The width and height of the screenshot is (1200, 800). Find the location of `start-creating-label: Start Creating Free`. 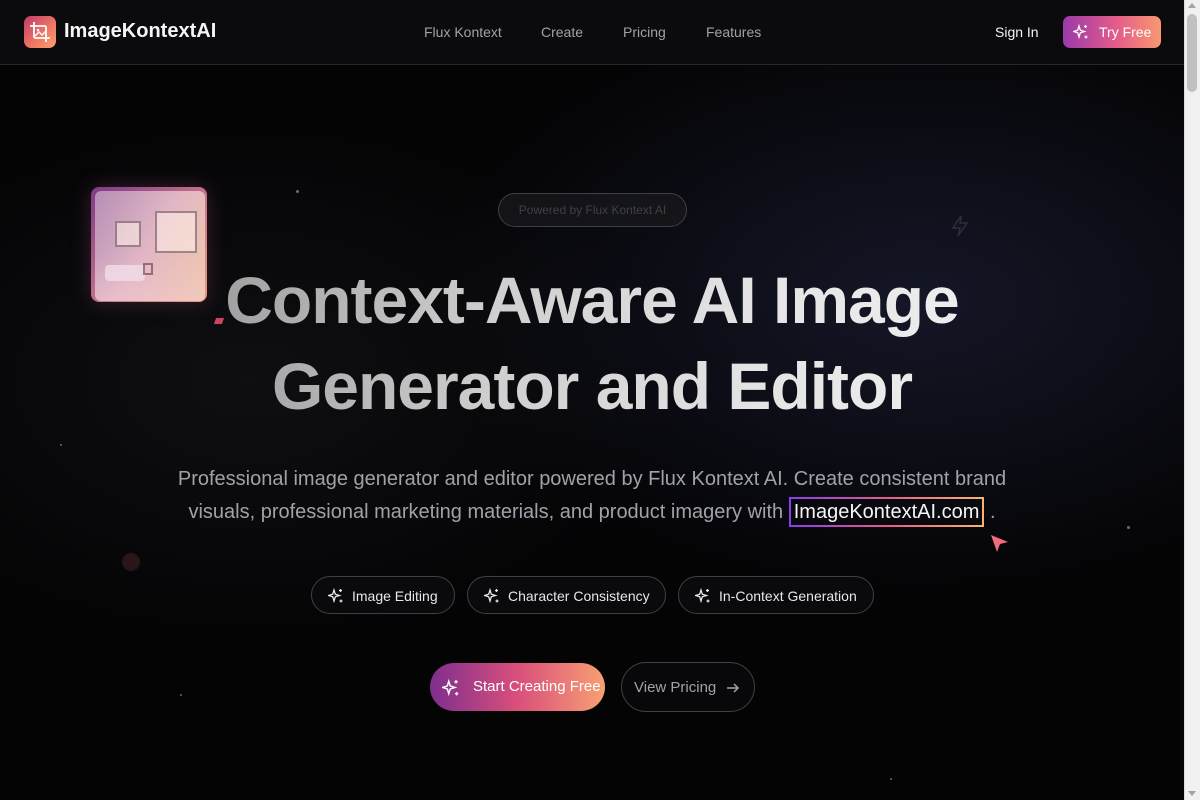

start-creating-label: Start Creating Free is located at coordinates (537, 686).